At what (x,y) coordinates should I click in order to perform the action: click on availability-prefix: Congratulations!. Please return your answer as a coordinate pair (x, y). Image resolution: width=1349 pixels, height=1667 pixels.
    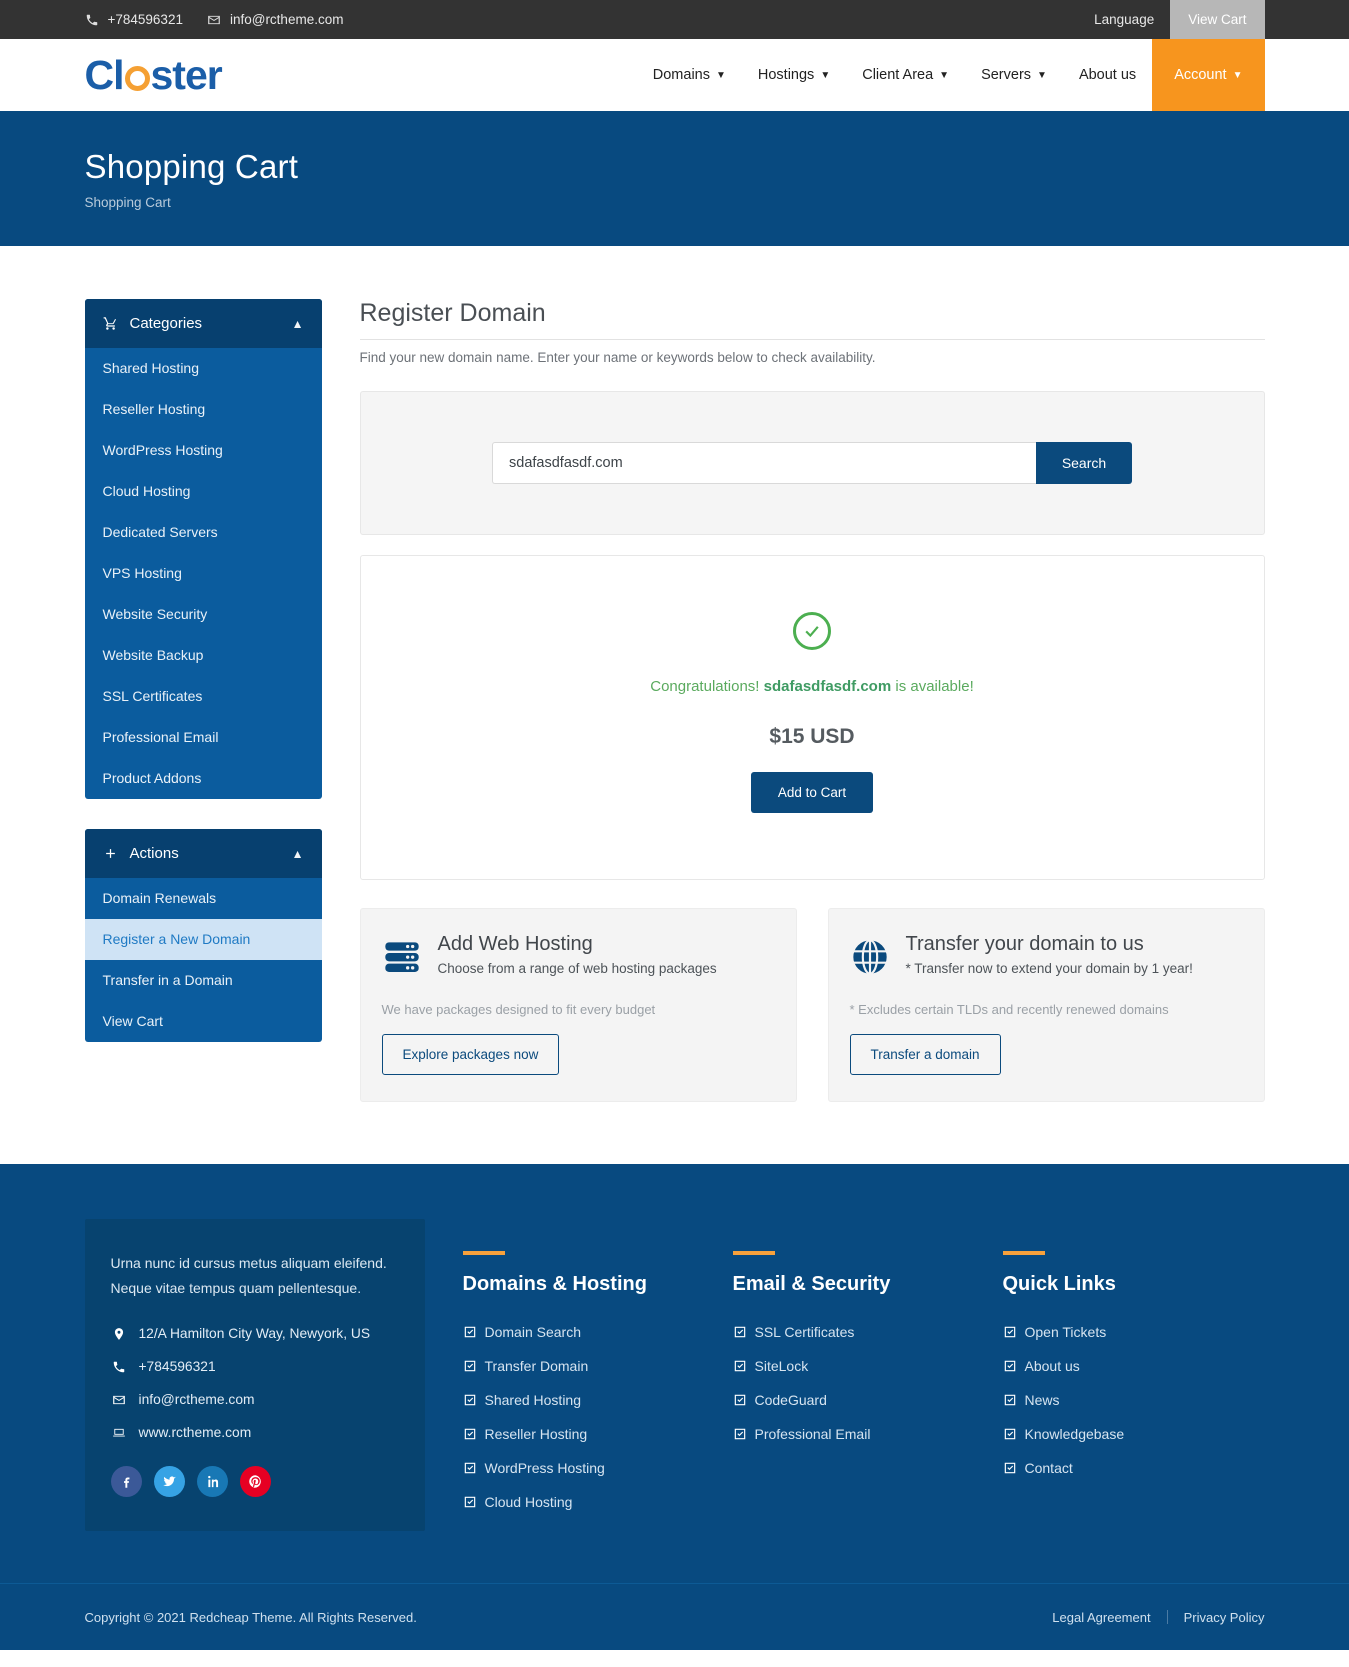
    Looking at the image, I should click on (705, 686).